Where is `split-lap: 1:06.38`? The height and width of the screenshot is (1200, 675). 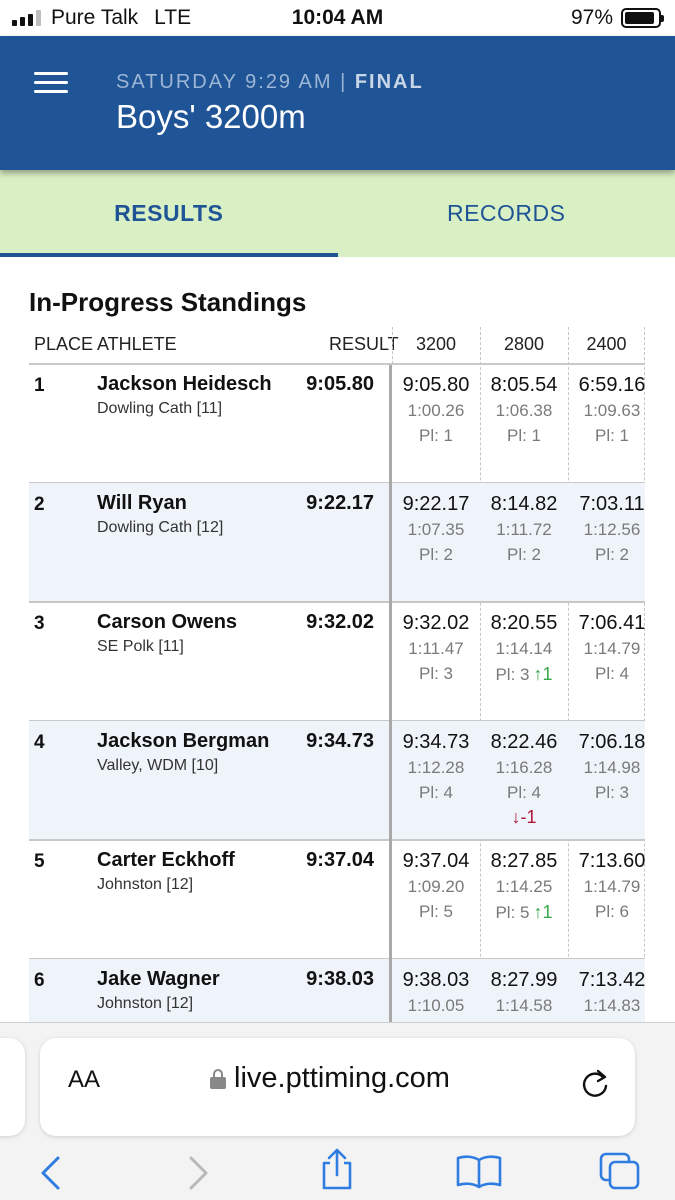
split-lap: 1:06.38 is located at coordinates (524, 410).